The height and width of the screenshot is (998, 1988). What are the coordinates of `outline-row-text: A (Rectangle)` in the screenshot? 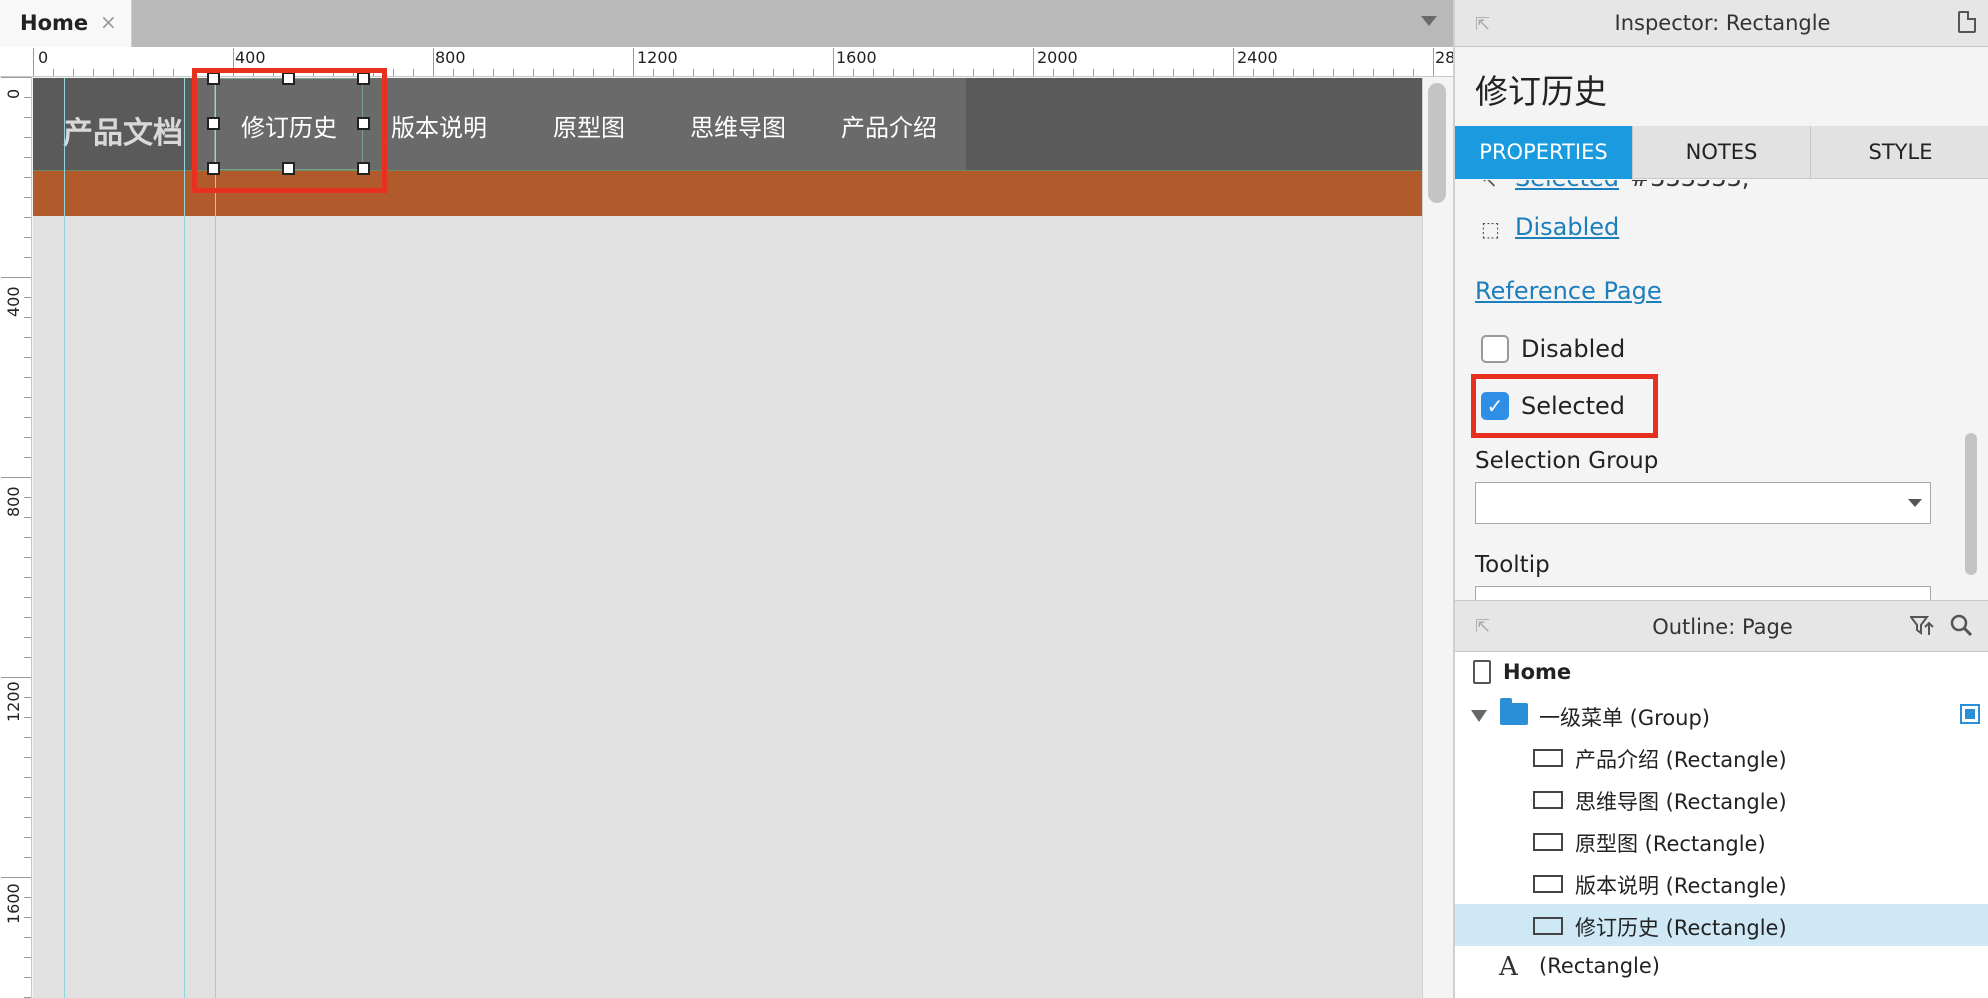 It's located at (1721, 967).